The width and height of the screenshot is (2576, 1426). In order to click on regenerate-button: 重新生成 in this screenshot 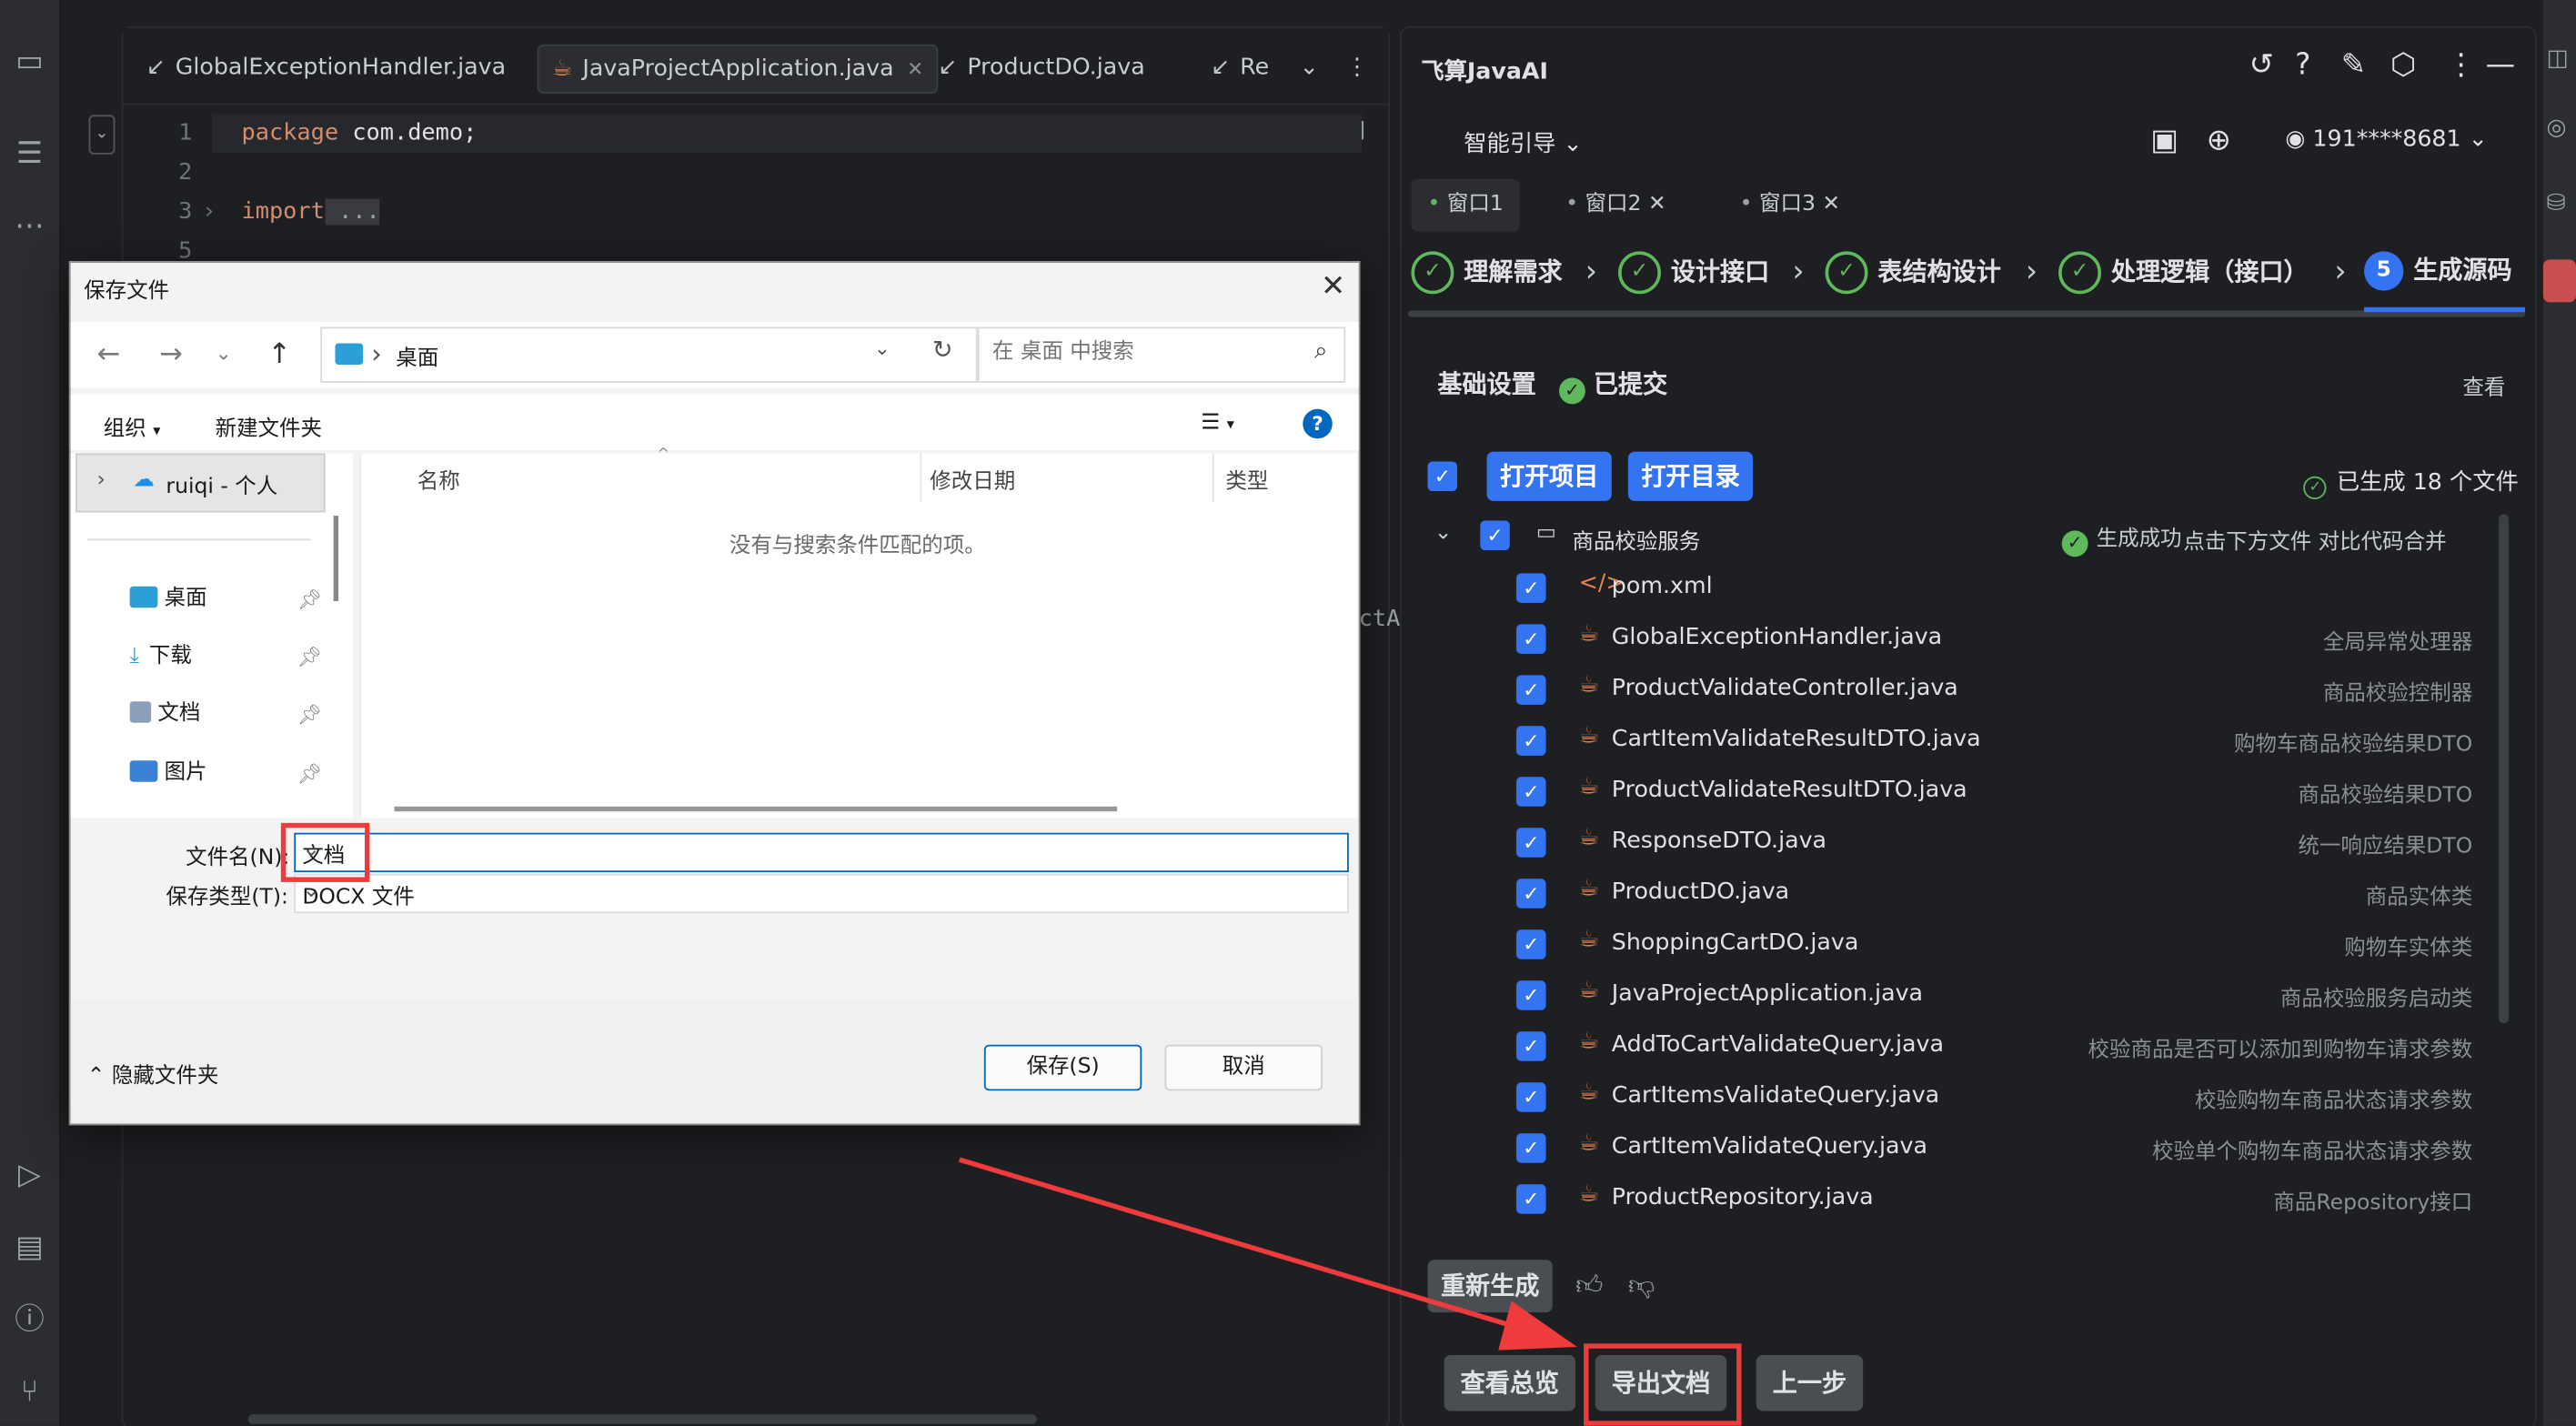, I will do `click(1490, 1286)`.